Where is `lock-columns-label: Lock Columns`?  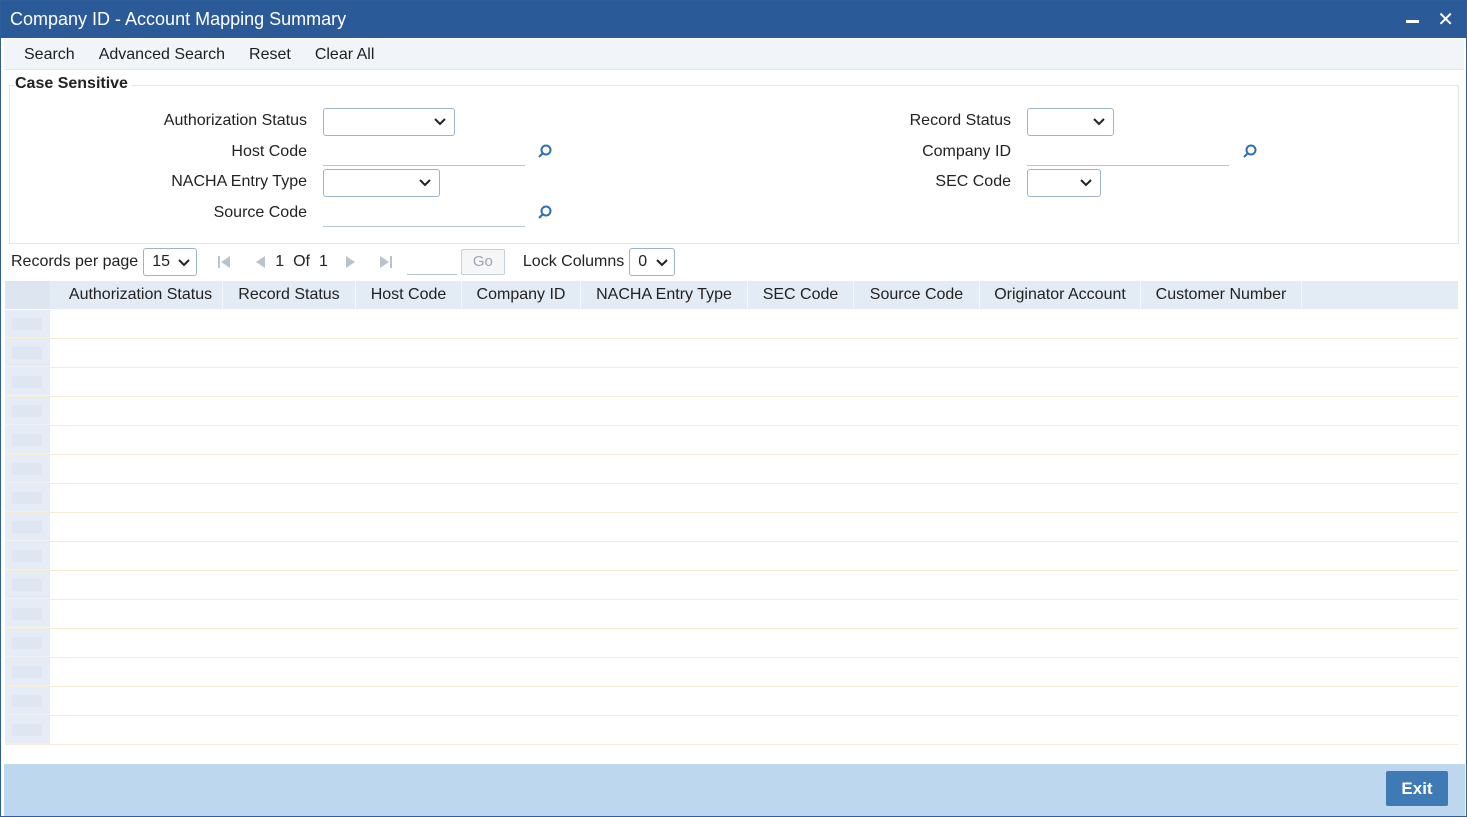 lock-columns-label: Lock Columns is located at coordinates (573, 261).